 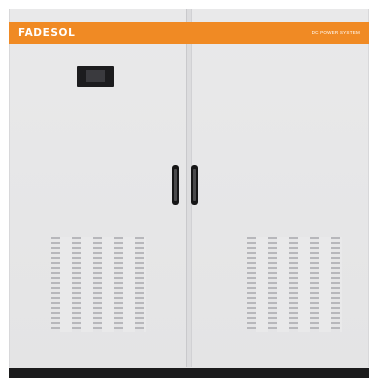 What do you see at coordinates (98, 284) in the screenshot?
I see `left-vent-grille-icon` at bounding box center [98, 284].